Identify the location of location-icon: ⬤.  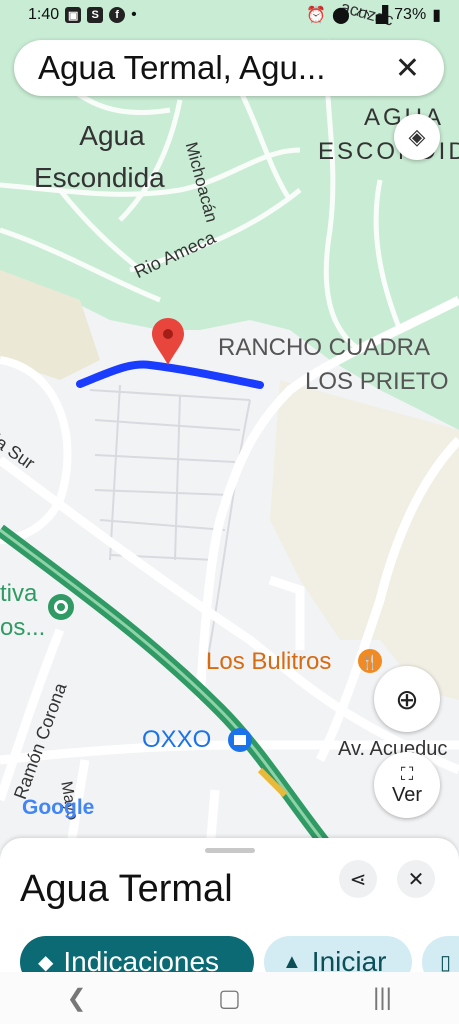
(340, 15).